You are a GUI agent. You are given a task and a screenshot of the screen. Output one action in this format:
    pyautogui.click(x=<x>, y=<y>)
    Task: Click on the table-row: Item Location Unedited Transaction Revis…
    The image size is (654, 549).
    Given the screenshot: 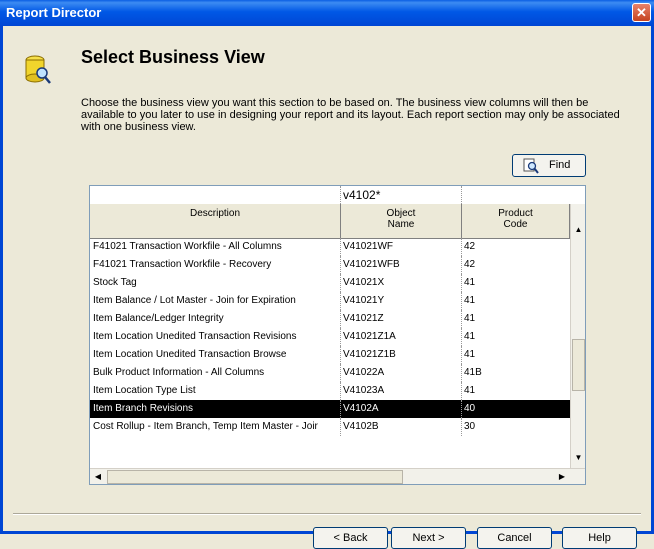 What is the action you would take?
    pyautogui.click(x=330, y=337)
    